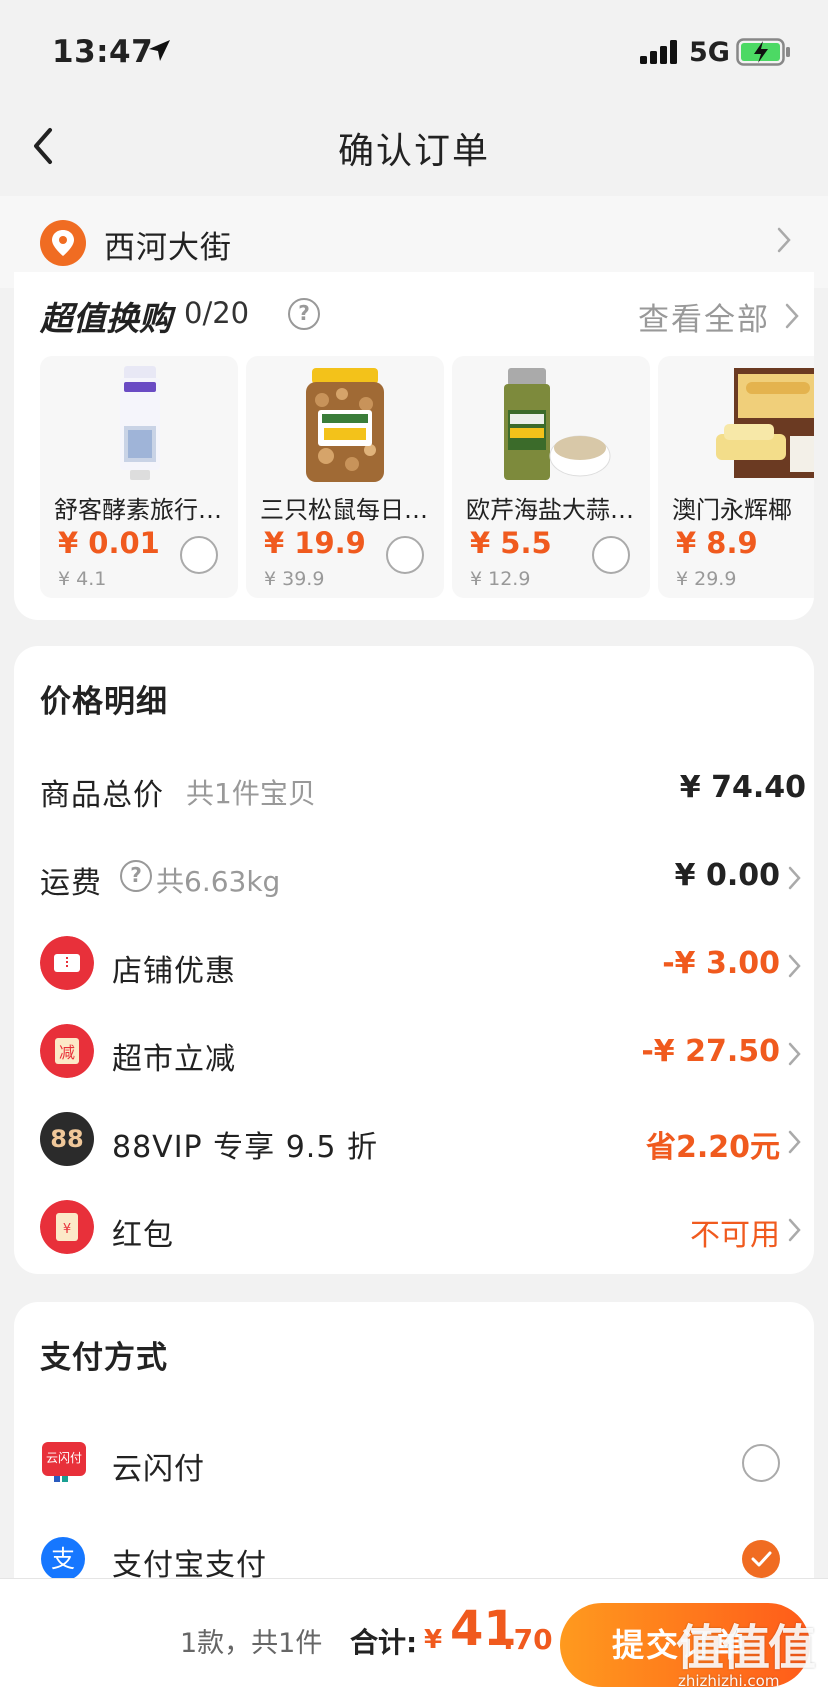  What do you see at coordinates (294, 579) in the screenshot?
I see `product-original-price: ¥ 39.9` at bounding box center [294, 579].